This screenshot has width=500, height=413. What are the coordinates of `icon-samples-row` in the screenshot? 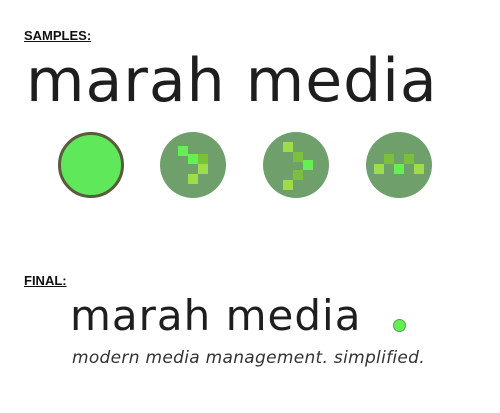 It's located at (248, 166).